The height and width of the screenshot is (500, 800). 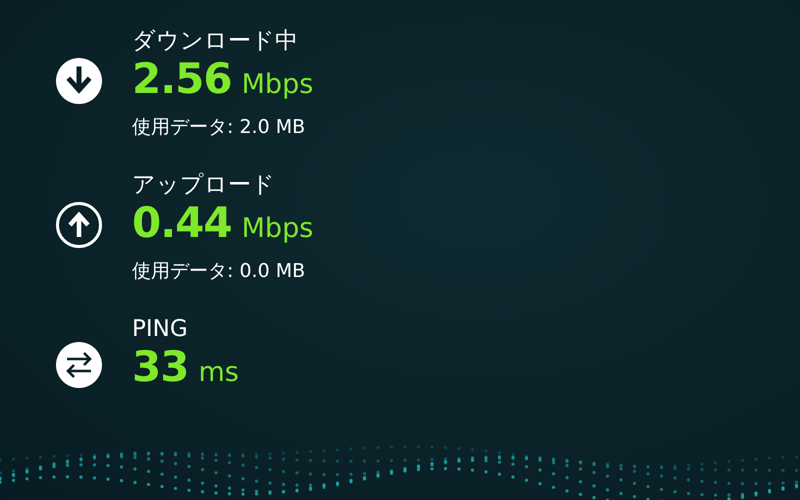 I want to click on metric-label: ダウンロード中, so click(x=215, y=41).